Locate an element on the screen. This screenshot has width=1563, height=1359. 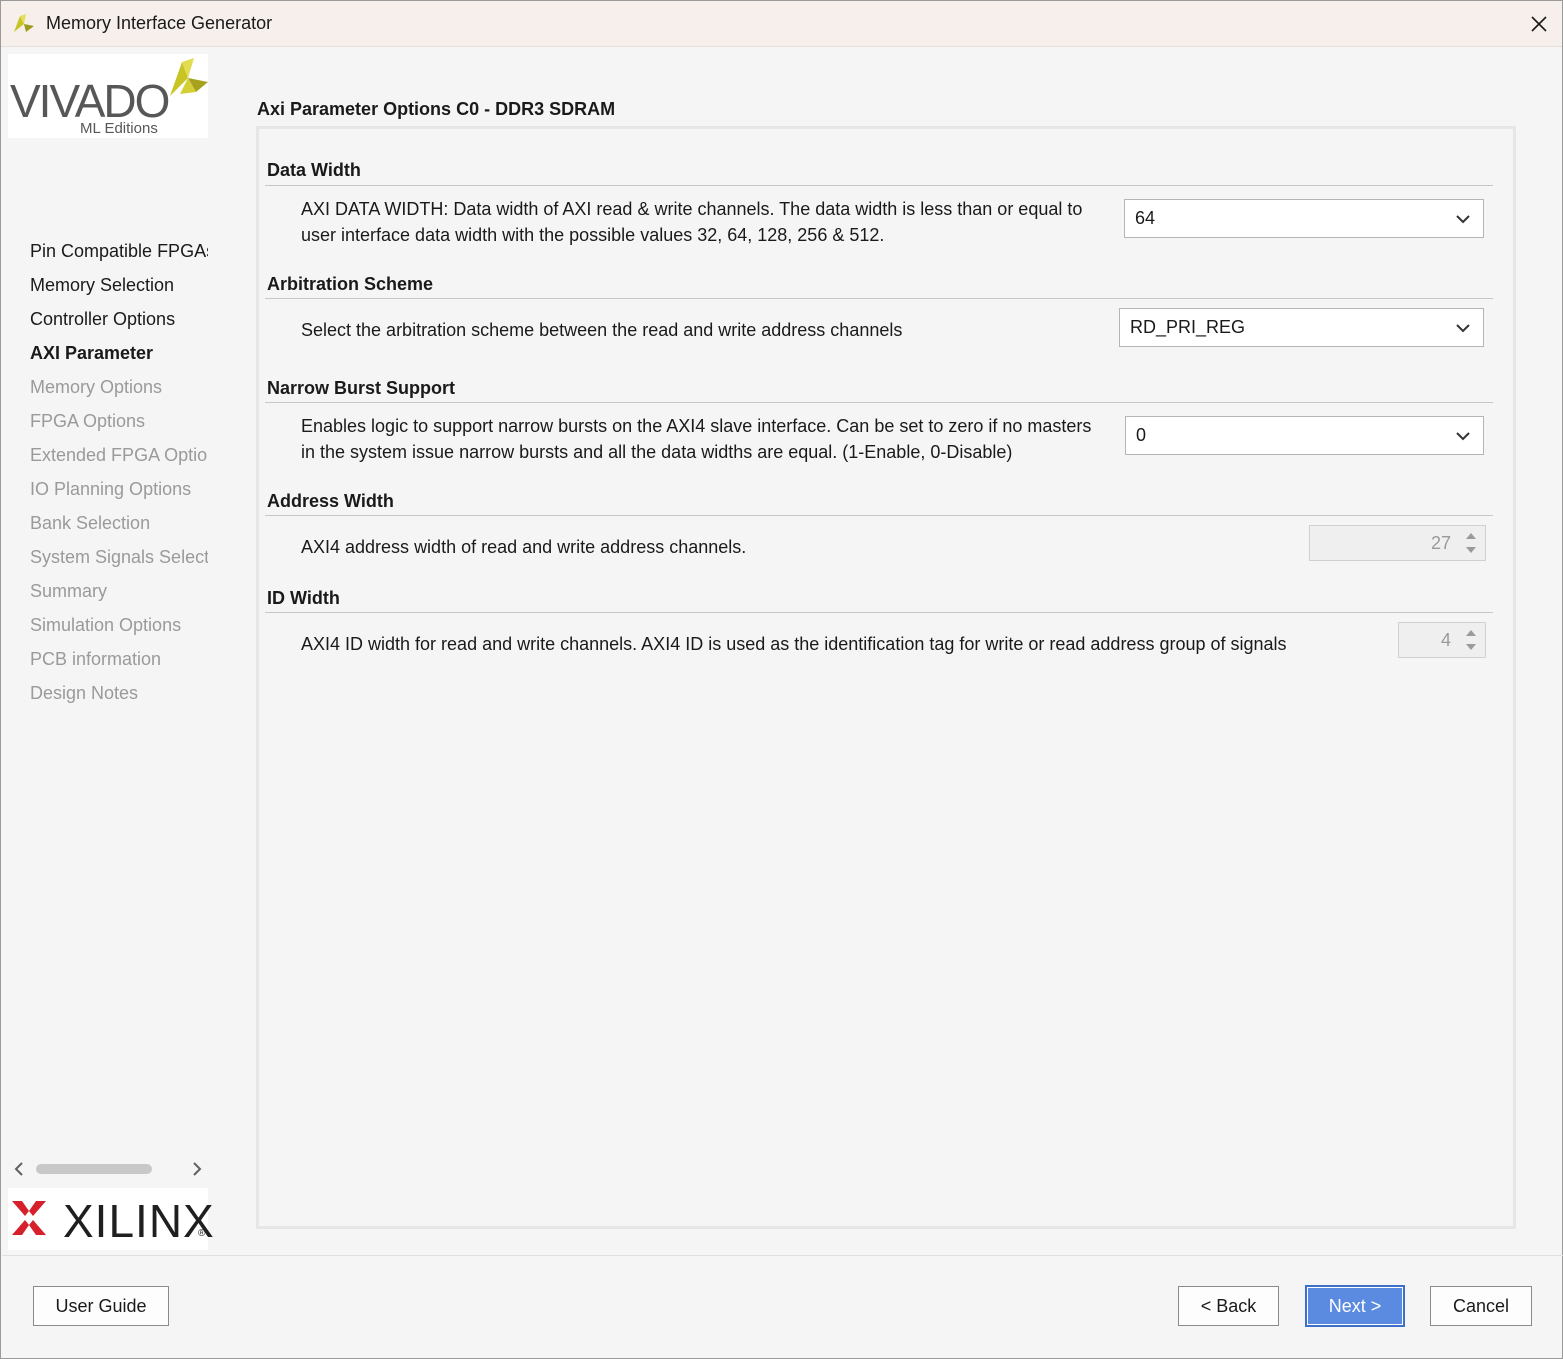
id-width-spinner: 4 is located at coordinates (1442, 640).